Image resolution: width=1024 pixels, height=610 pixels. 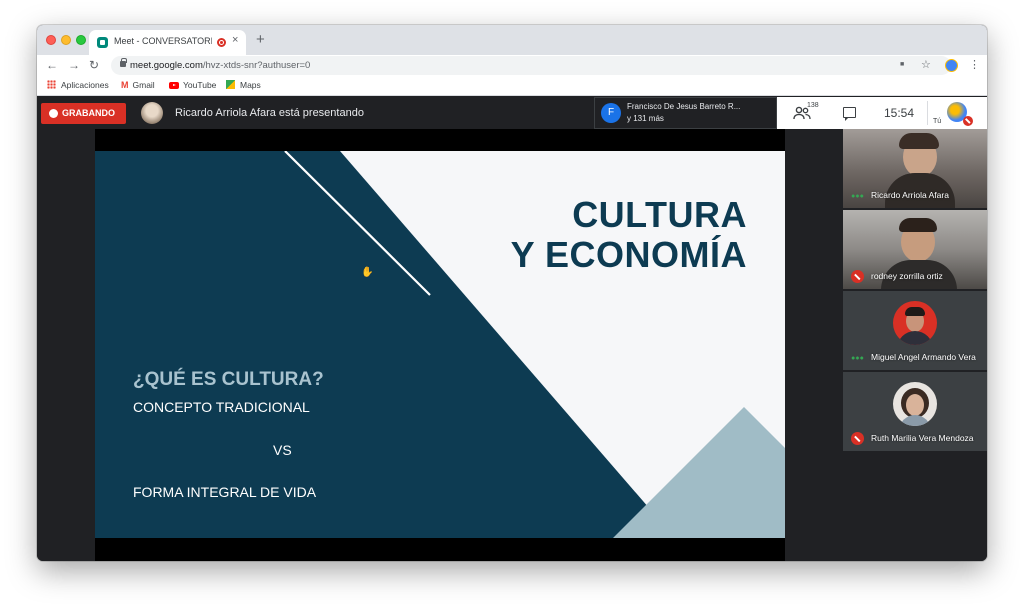 What do you see at coordinates (200, 85) in the screenshot?
I see `bookmark-label: YouTube` at bounding box center [200, 85].